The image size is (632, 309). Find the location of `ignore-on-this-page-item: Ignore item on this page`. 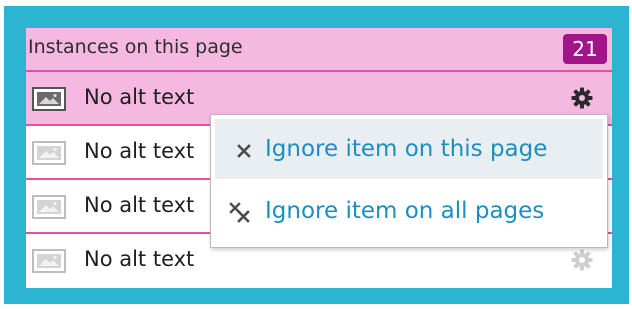

ignore-on-this-page-item: Ignore item on this page is located at coordinates (409, 149).